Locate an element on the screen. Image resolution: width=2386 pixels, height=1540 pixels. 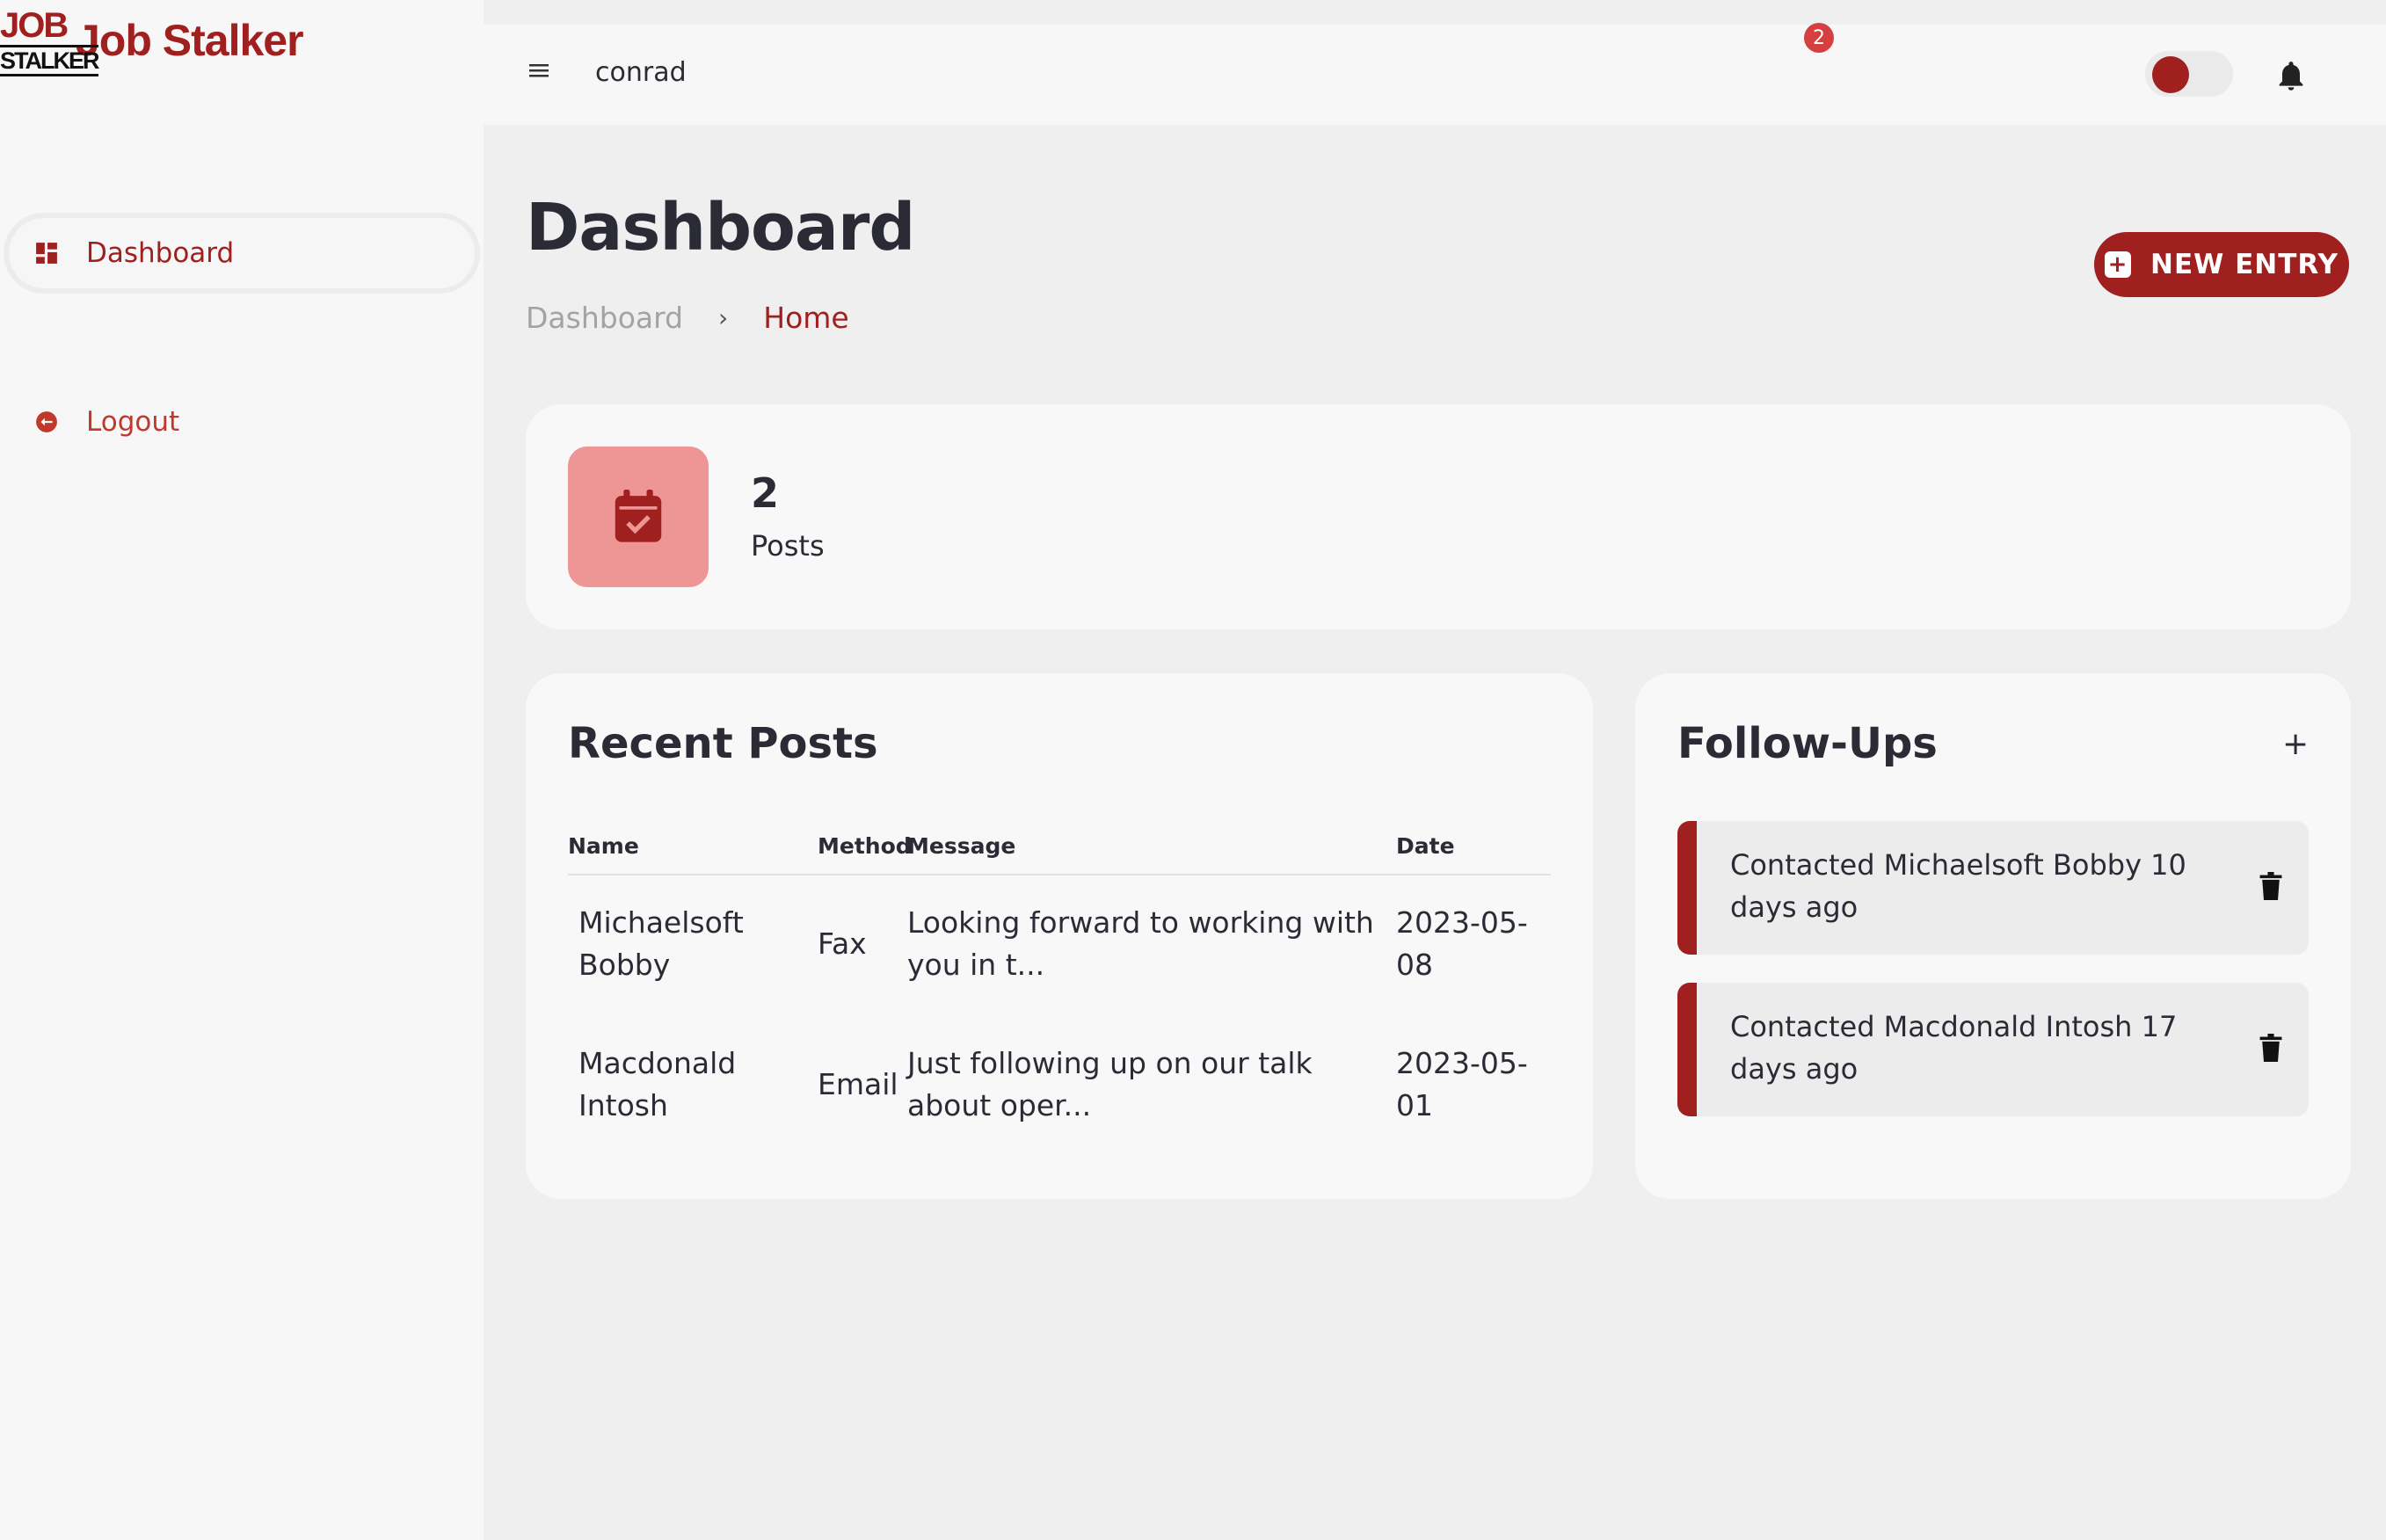
logout-icon is located at coordinates (46, 422).